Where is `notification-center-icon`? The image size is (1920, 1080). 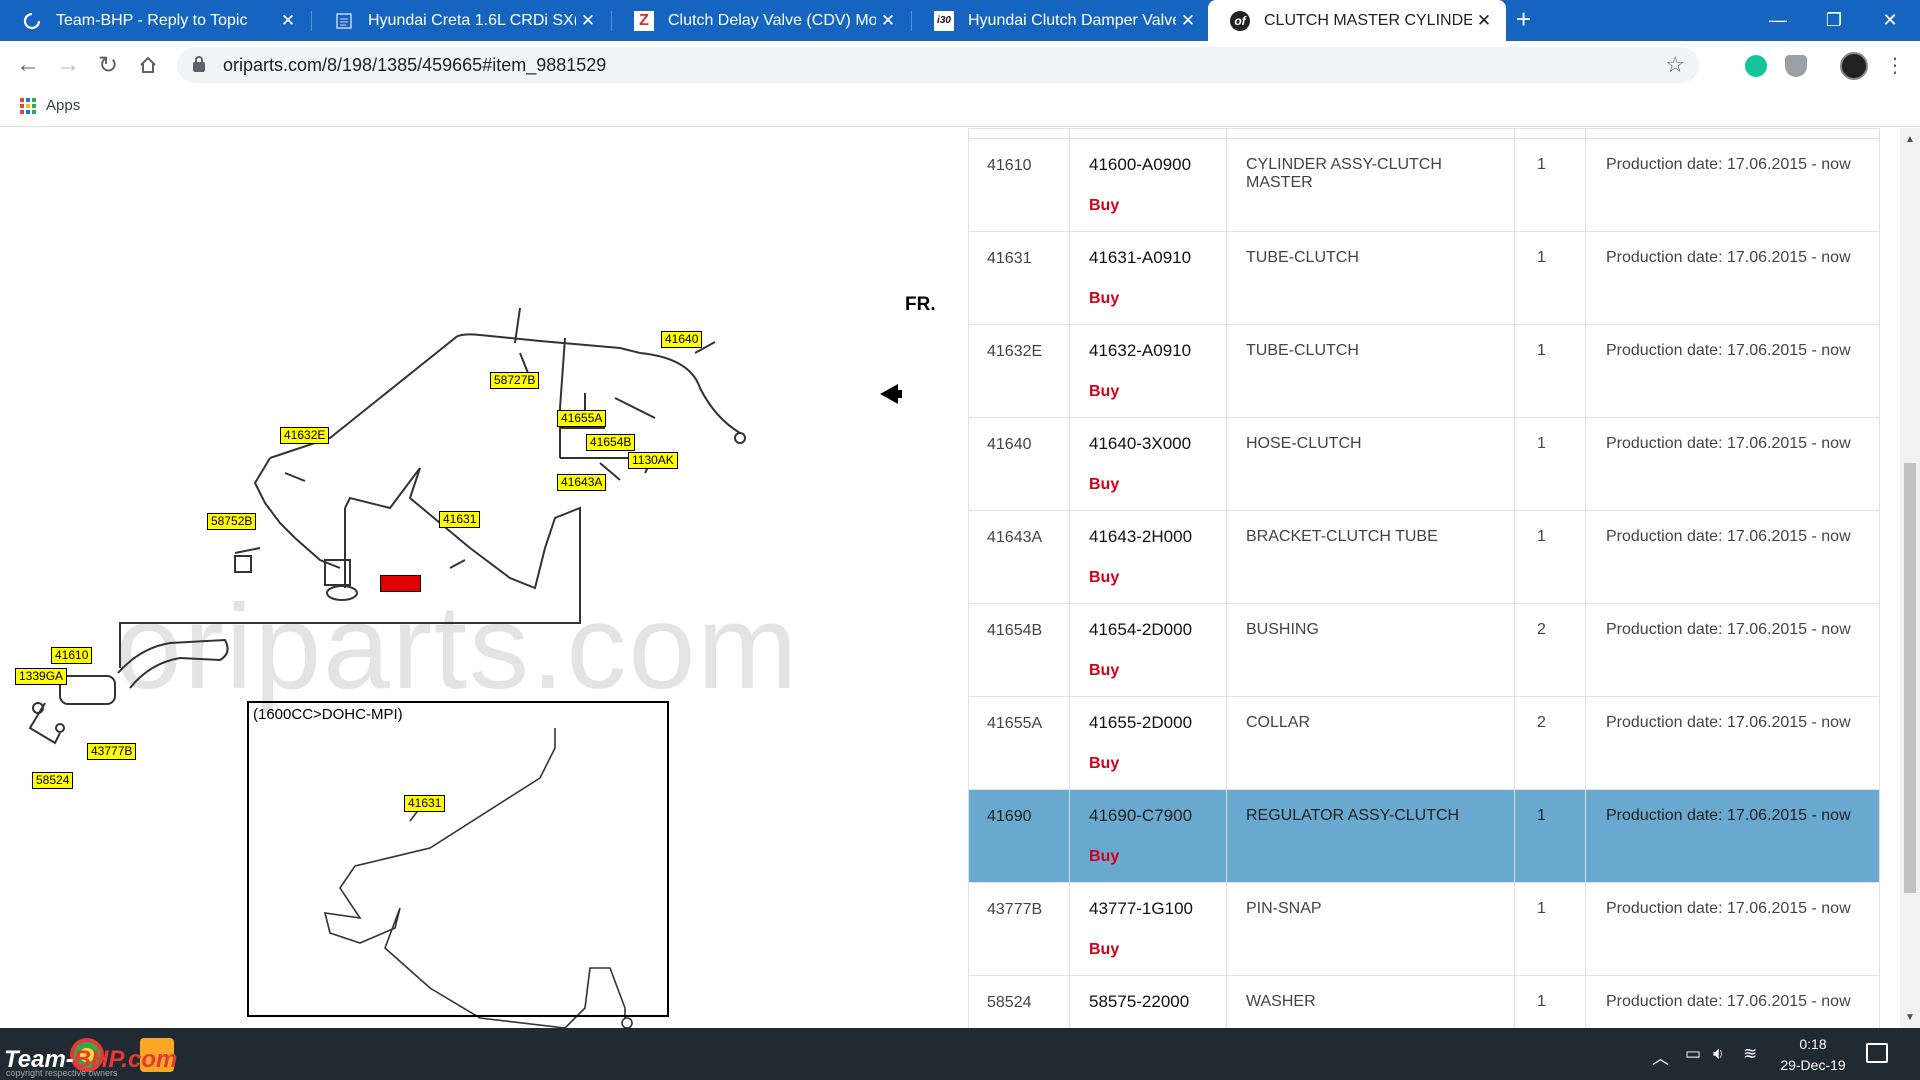 notification-center-icon is located at coordinates (1877, 1053).